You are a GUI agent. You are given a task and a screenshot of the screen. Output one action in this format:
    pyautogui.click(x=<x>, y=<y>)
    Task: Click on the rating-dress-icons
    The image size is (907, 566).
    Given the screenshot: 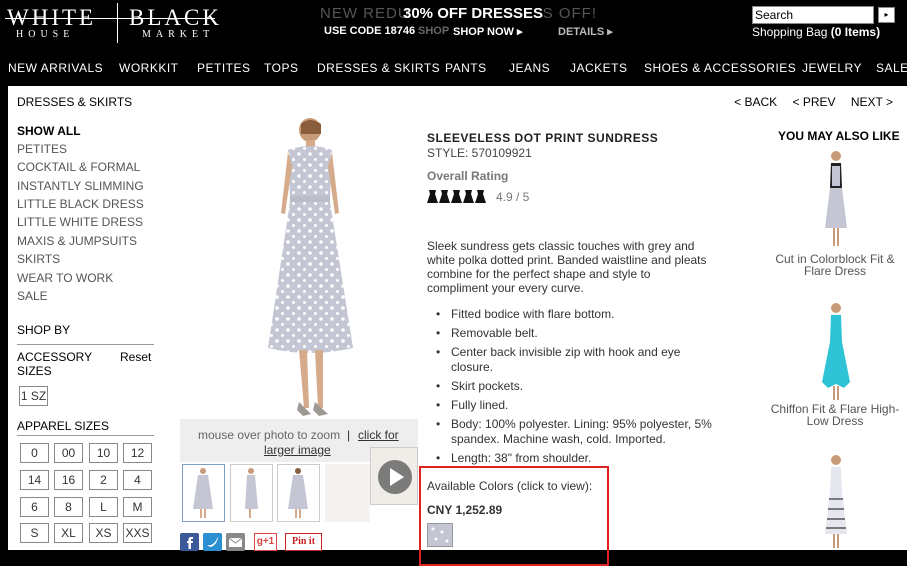 What is the action you would take?
    pyautogui.click(x=459, y=196)
    